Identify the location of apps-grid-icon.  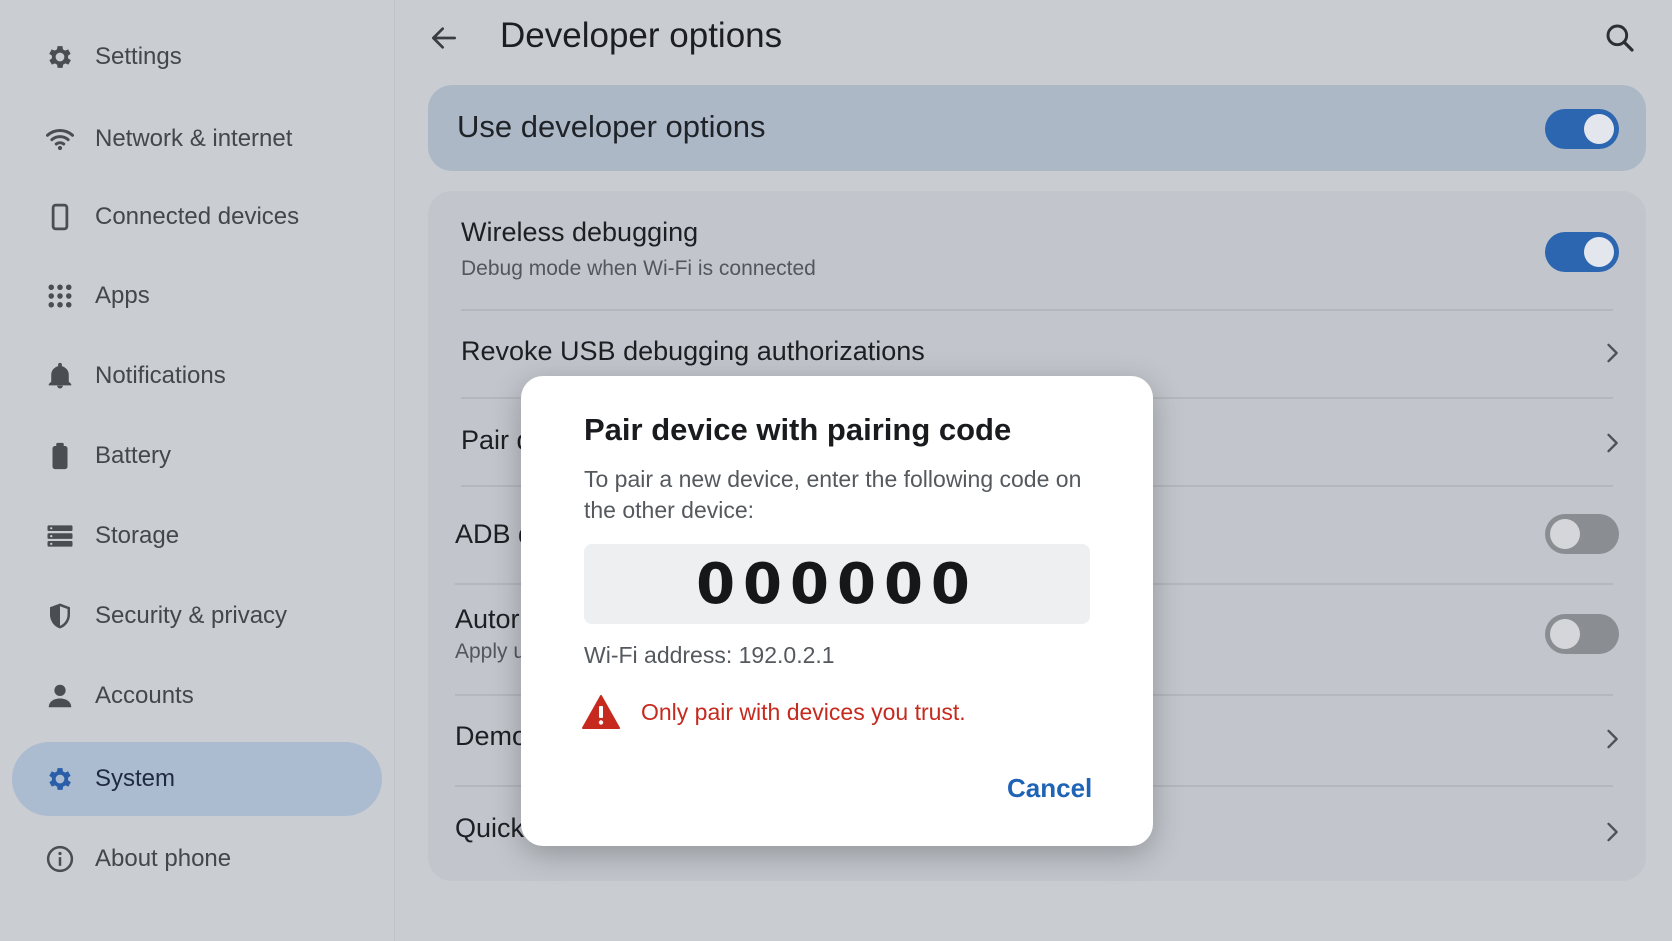
(60, 296).